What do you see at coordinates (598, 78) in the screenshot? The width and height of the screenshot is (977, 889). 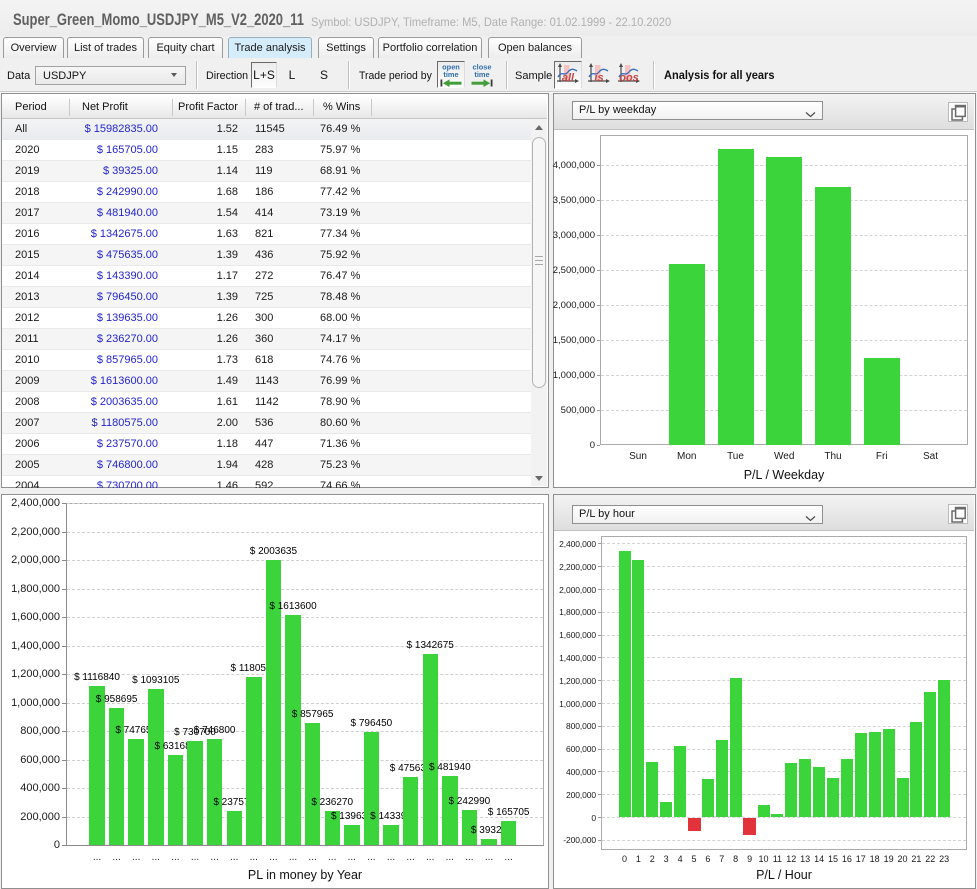 I see `svg-text: is` at bounding box center [598, 78].